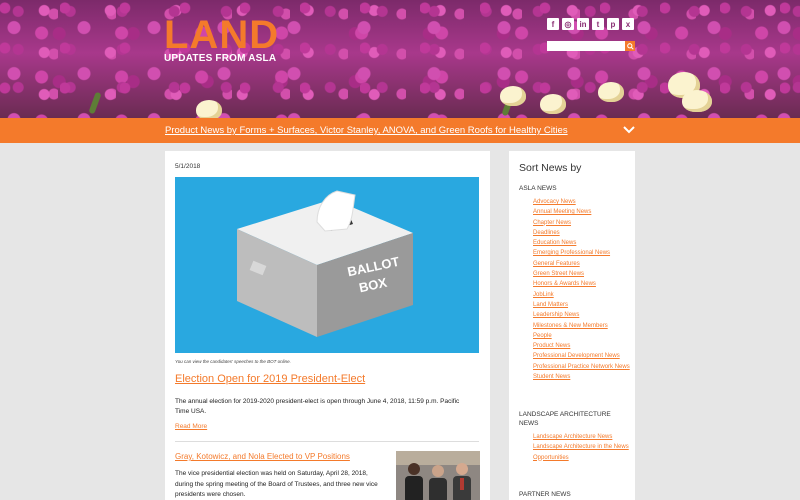 The image size is (800, 500). What do you see at coordinates (583, 223) in the screenshot?
I see `sidebar-link: Chapter News` at bounding box center [583, 223].